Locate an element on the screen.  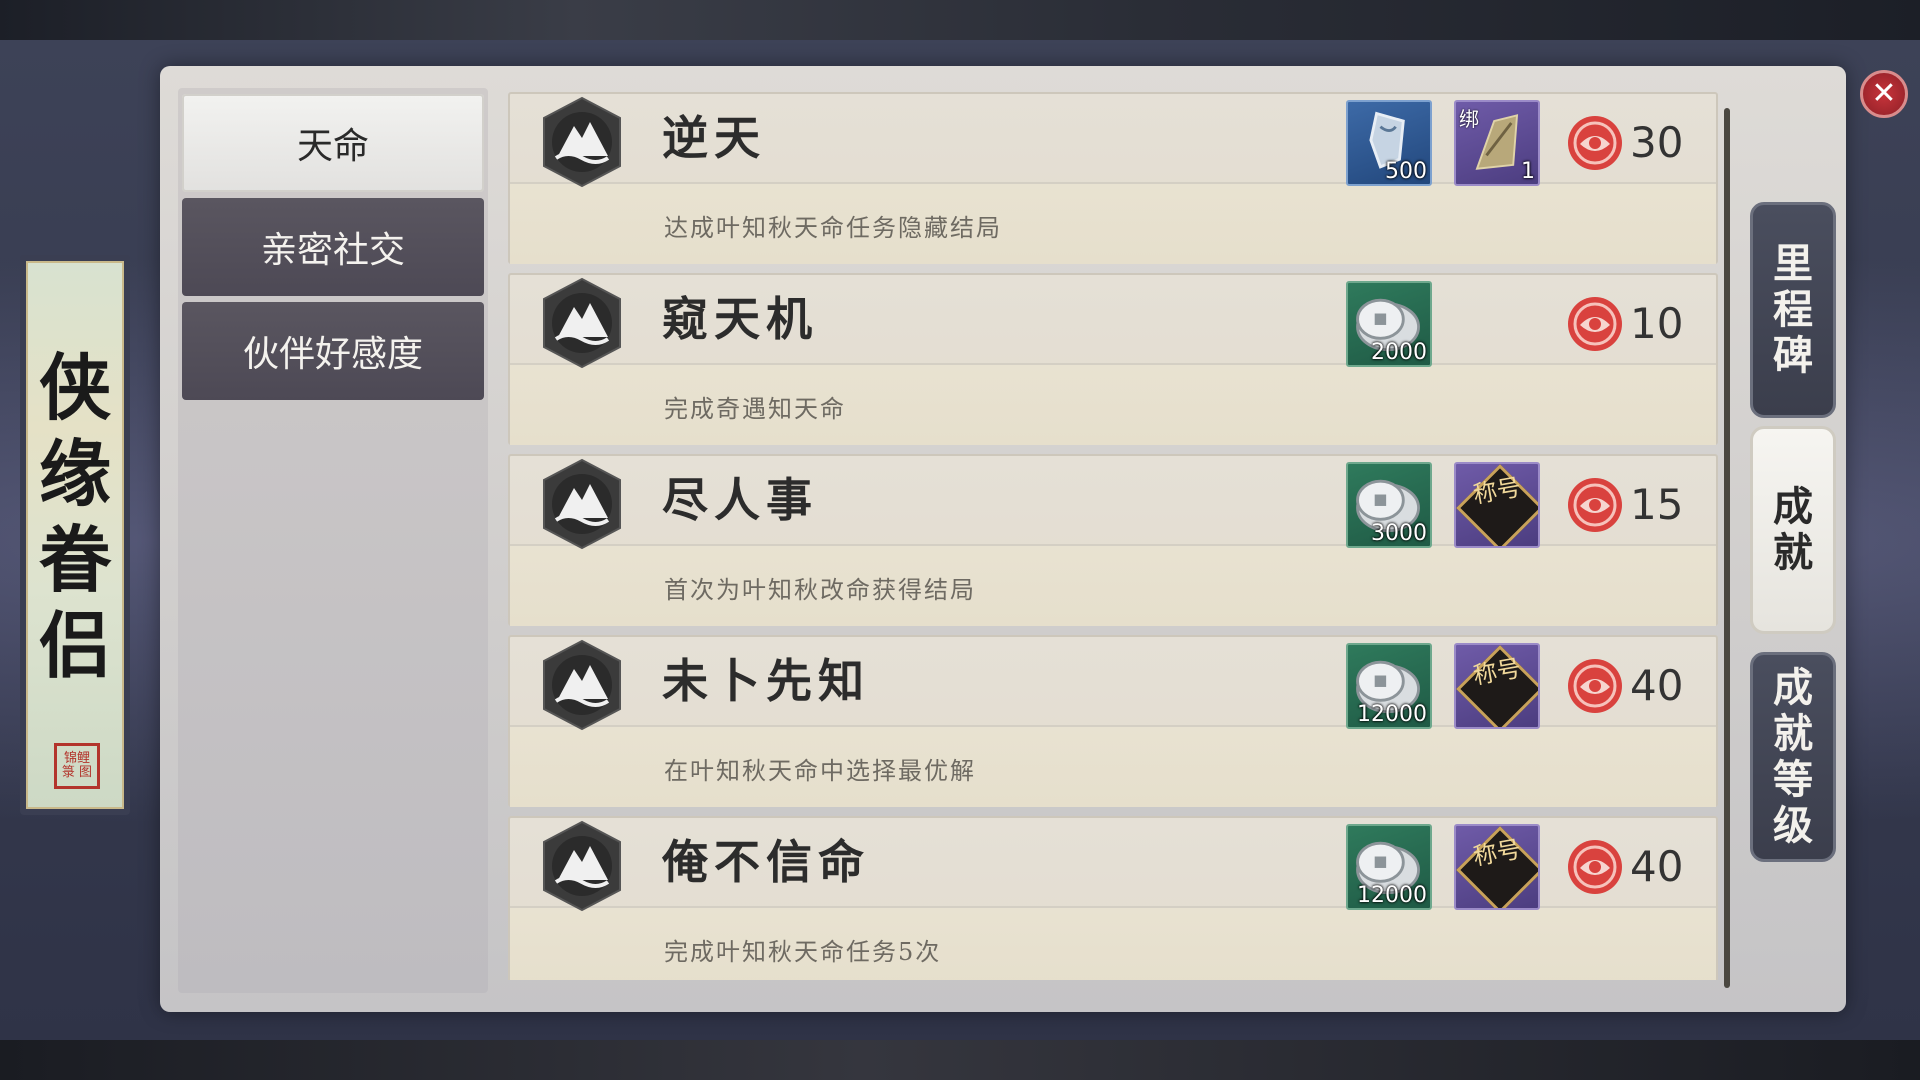
reward-quantity: 500 is located at coordinates (1406, 171).